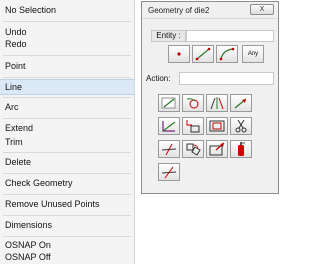 The width and height of the screenshot is (320, 264). I want to click on action-extend-line-button, so click(169, 172).